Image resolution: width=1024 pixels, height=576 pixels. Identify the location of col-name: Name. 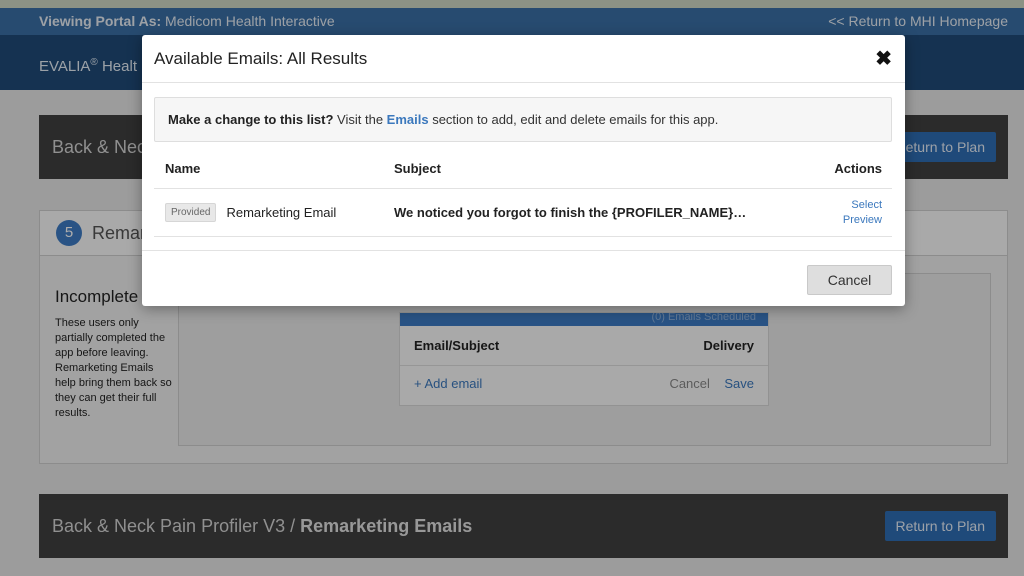
(183, 168).